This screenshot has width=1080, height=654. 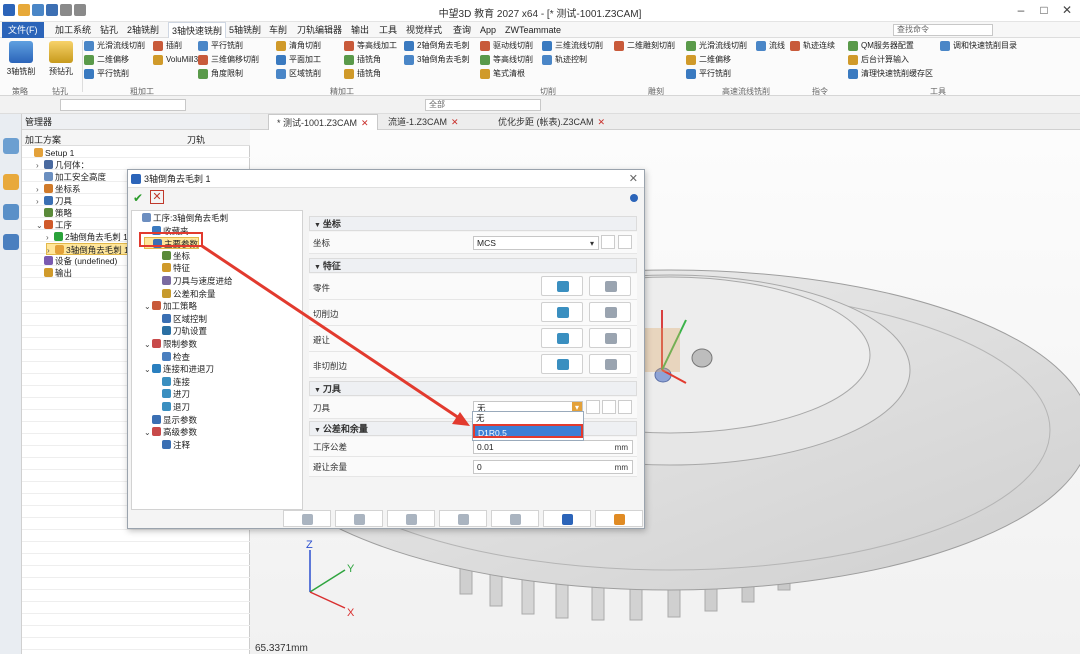 What do you see at coordinates (54, 213) in the screenshot?
I see `manager-tree-node: 策略` at bounding box center [54, 213].